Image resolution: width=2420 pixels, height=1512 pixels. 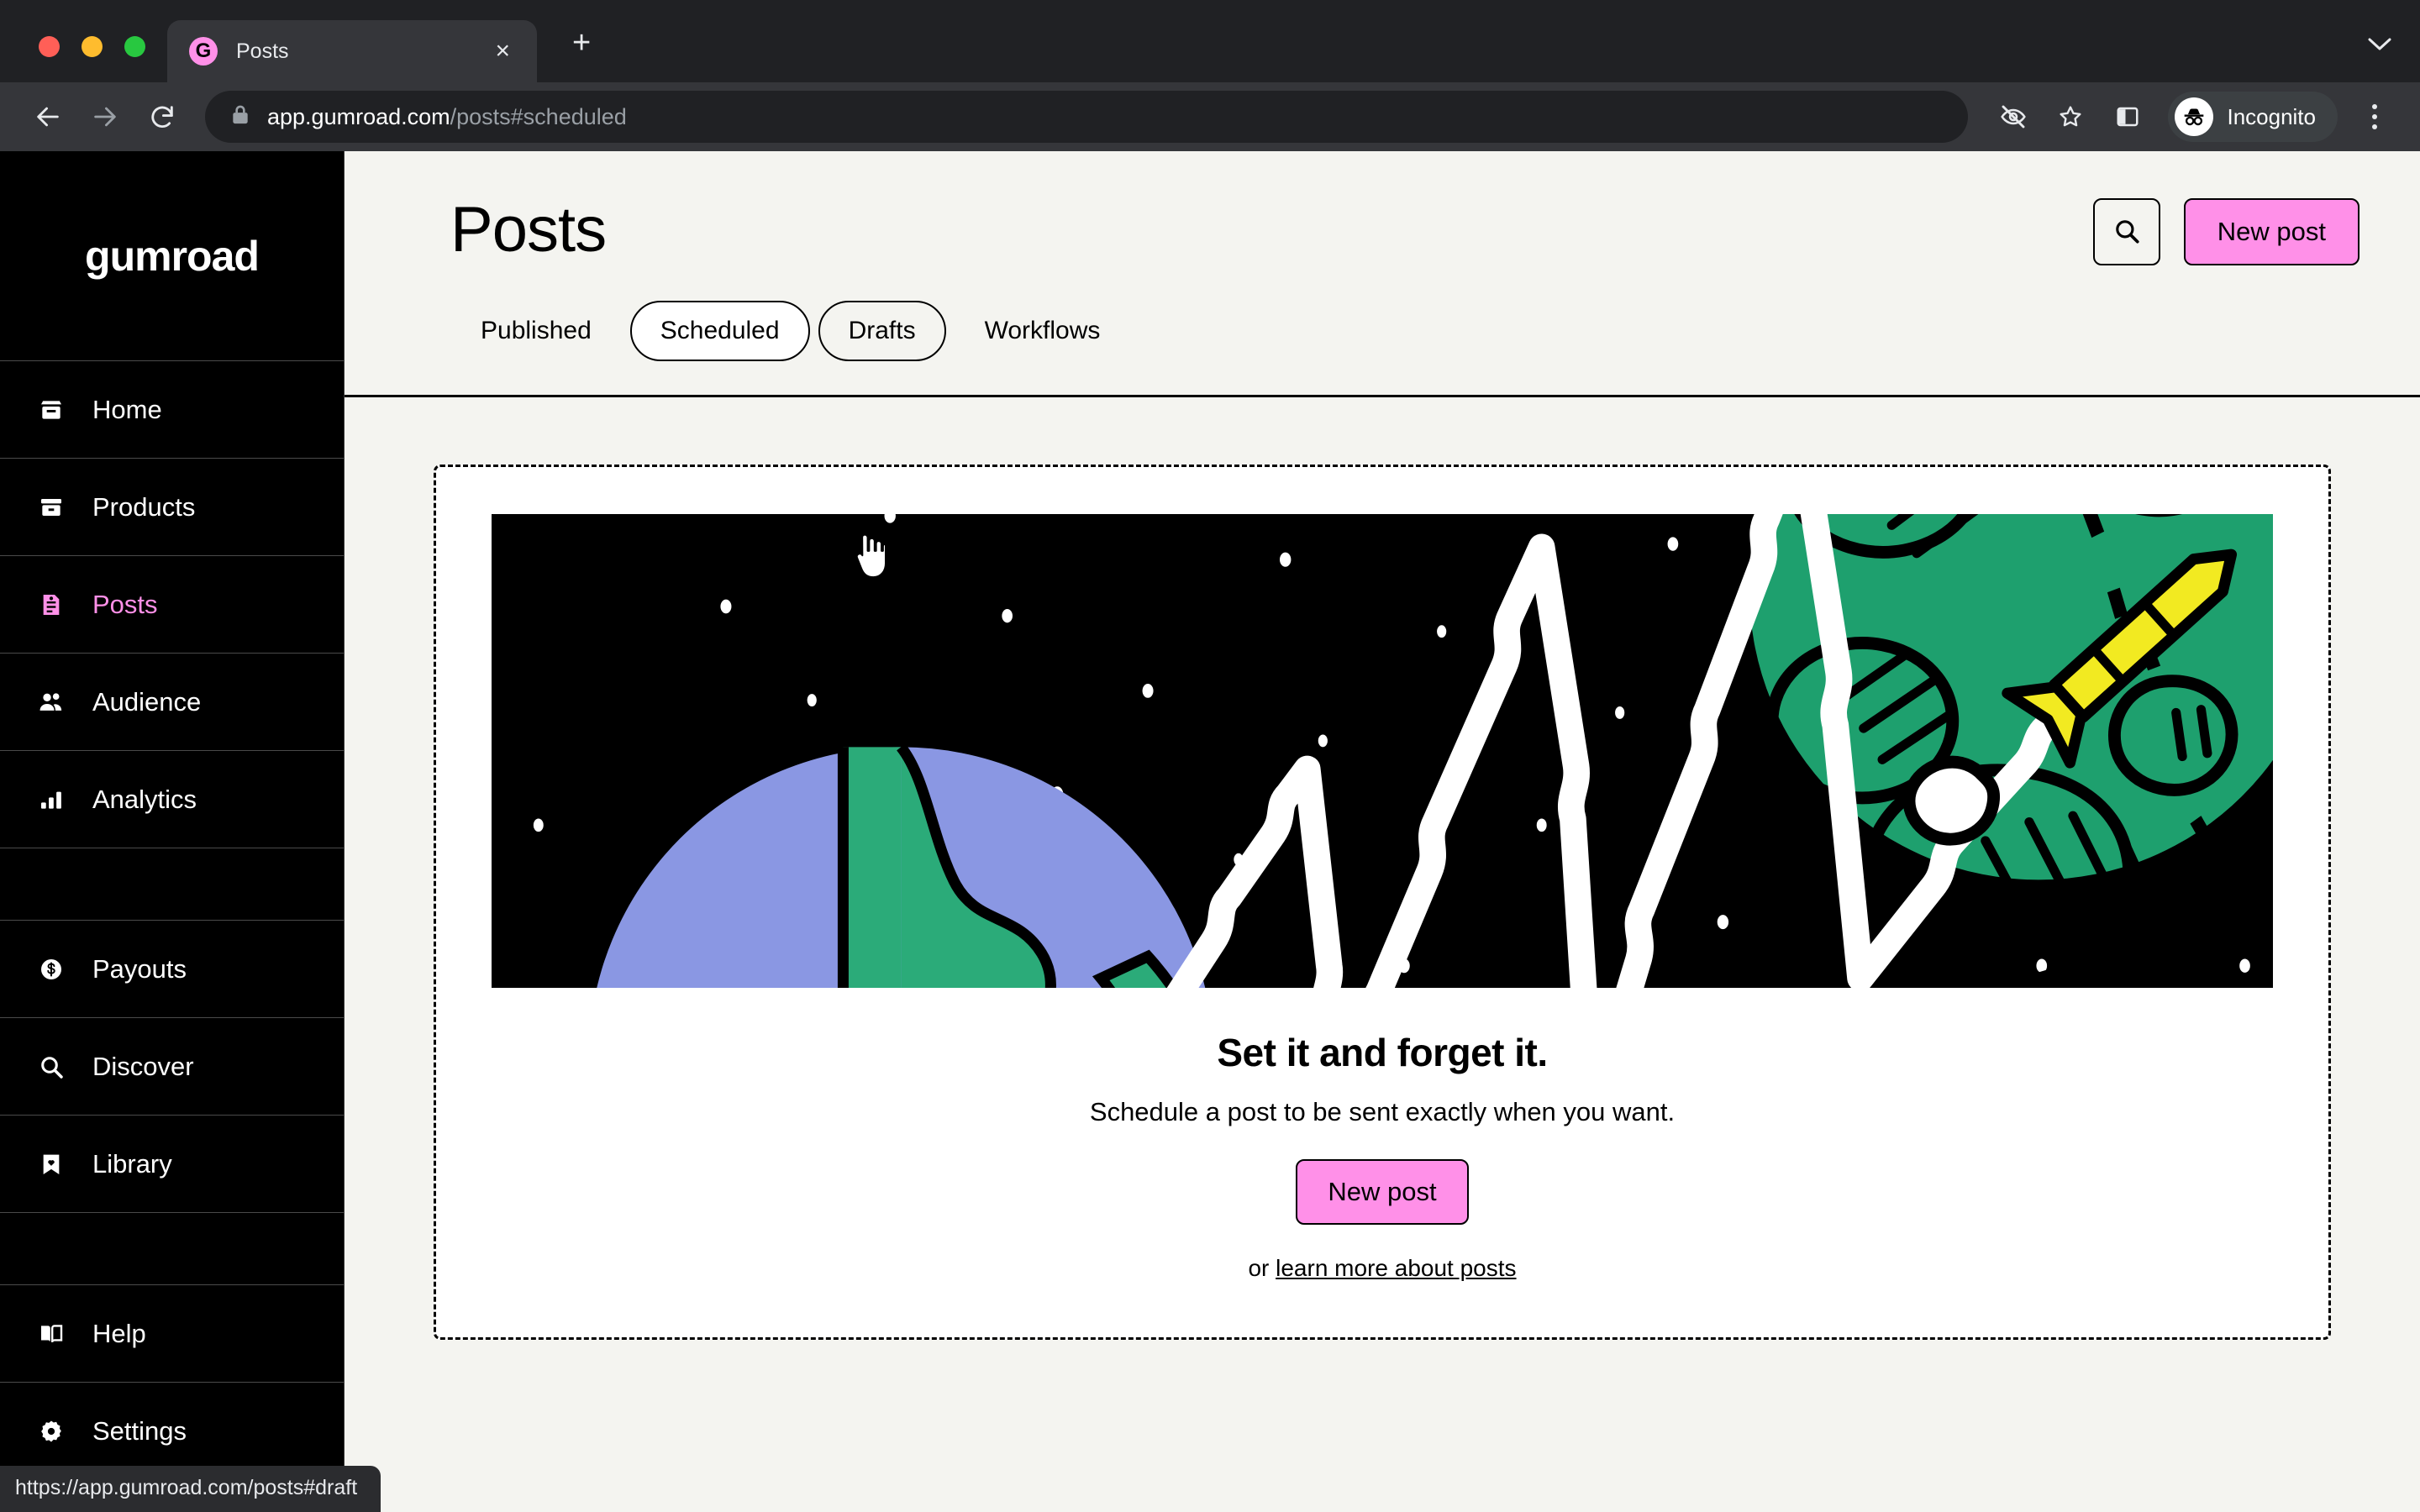 What do you see at coordinates (51, 507) in the screenshot?
I see `archive-box-icon` at bounding box center [51, 507].